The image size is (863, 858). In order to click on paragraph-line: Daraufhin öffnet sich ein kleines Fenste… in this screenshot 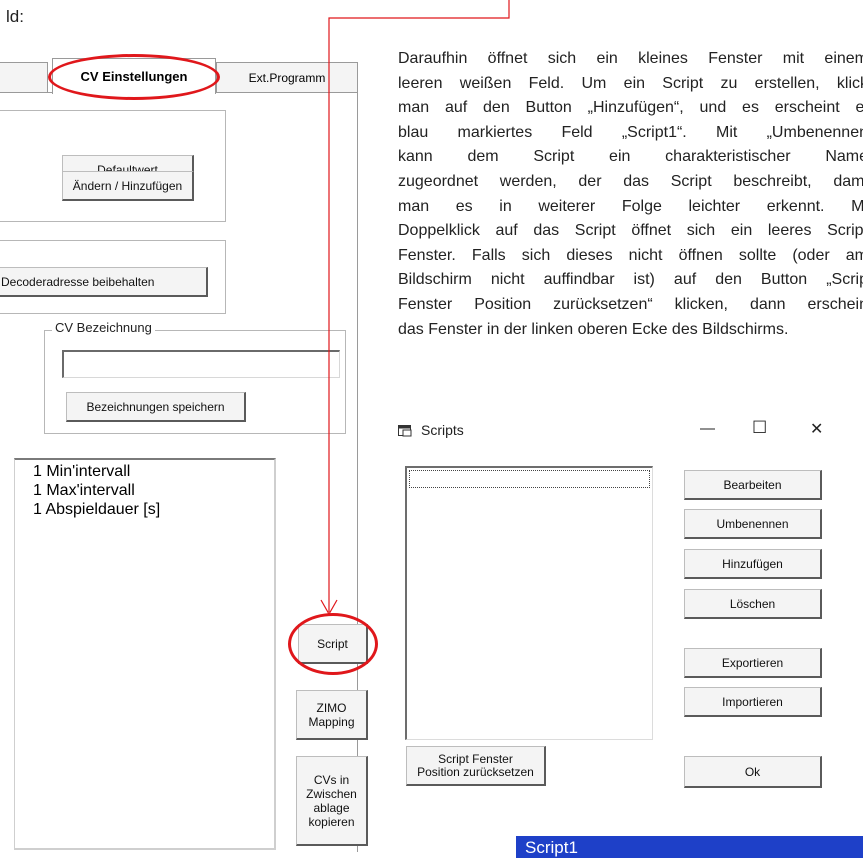, I will do `click(630, 58)`.